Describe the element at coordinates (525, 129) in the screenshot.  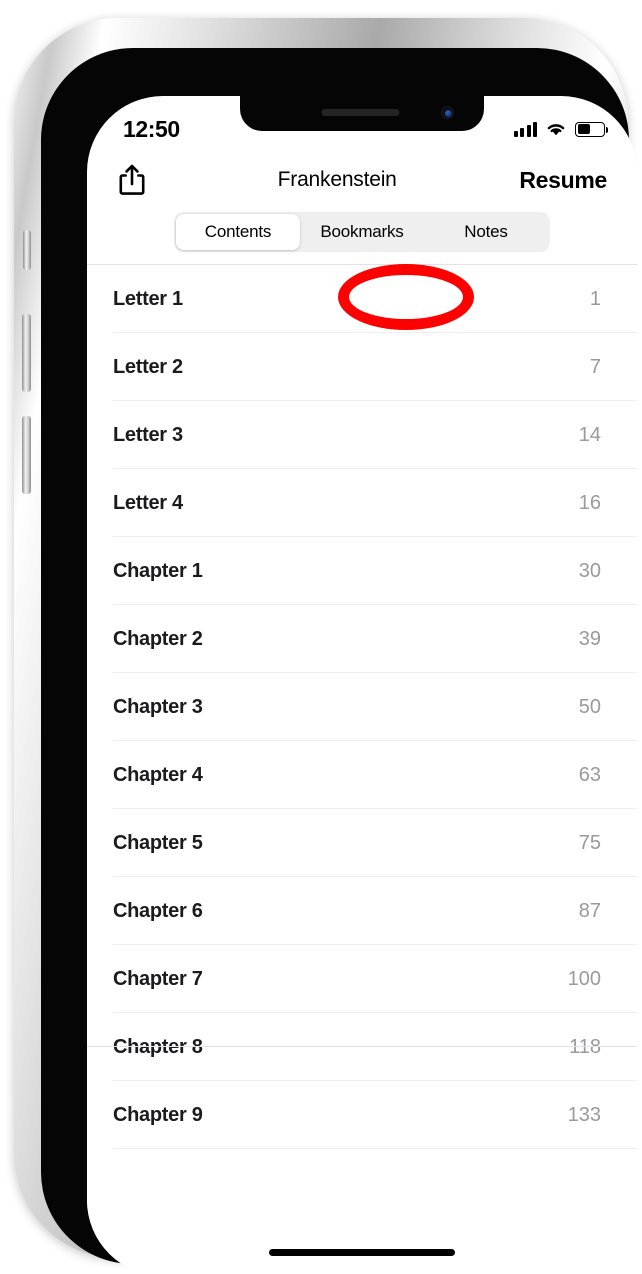
I see `cellular-bars-icon` at that location.